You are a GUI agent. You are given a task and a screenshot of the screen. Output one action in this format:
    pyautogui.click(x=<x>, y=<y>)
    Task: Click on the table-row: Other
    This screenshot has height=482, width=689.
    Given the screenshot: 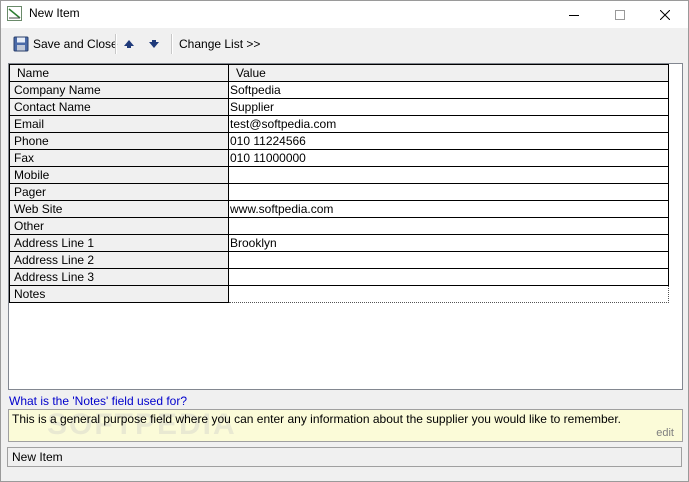 What is the action you would take?
    pyautogui.click(x=339, y=226)
    